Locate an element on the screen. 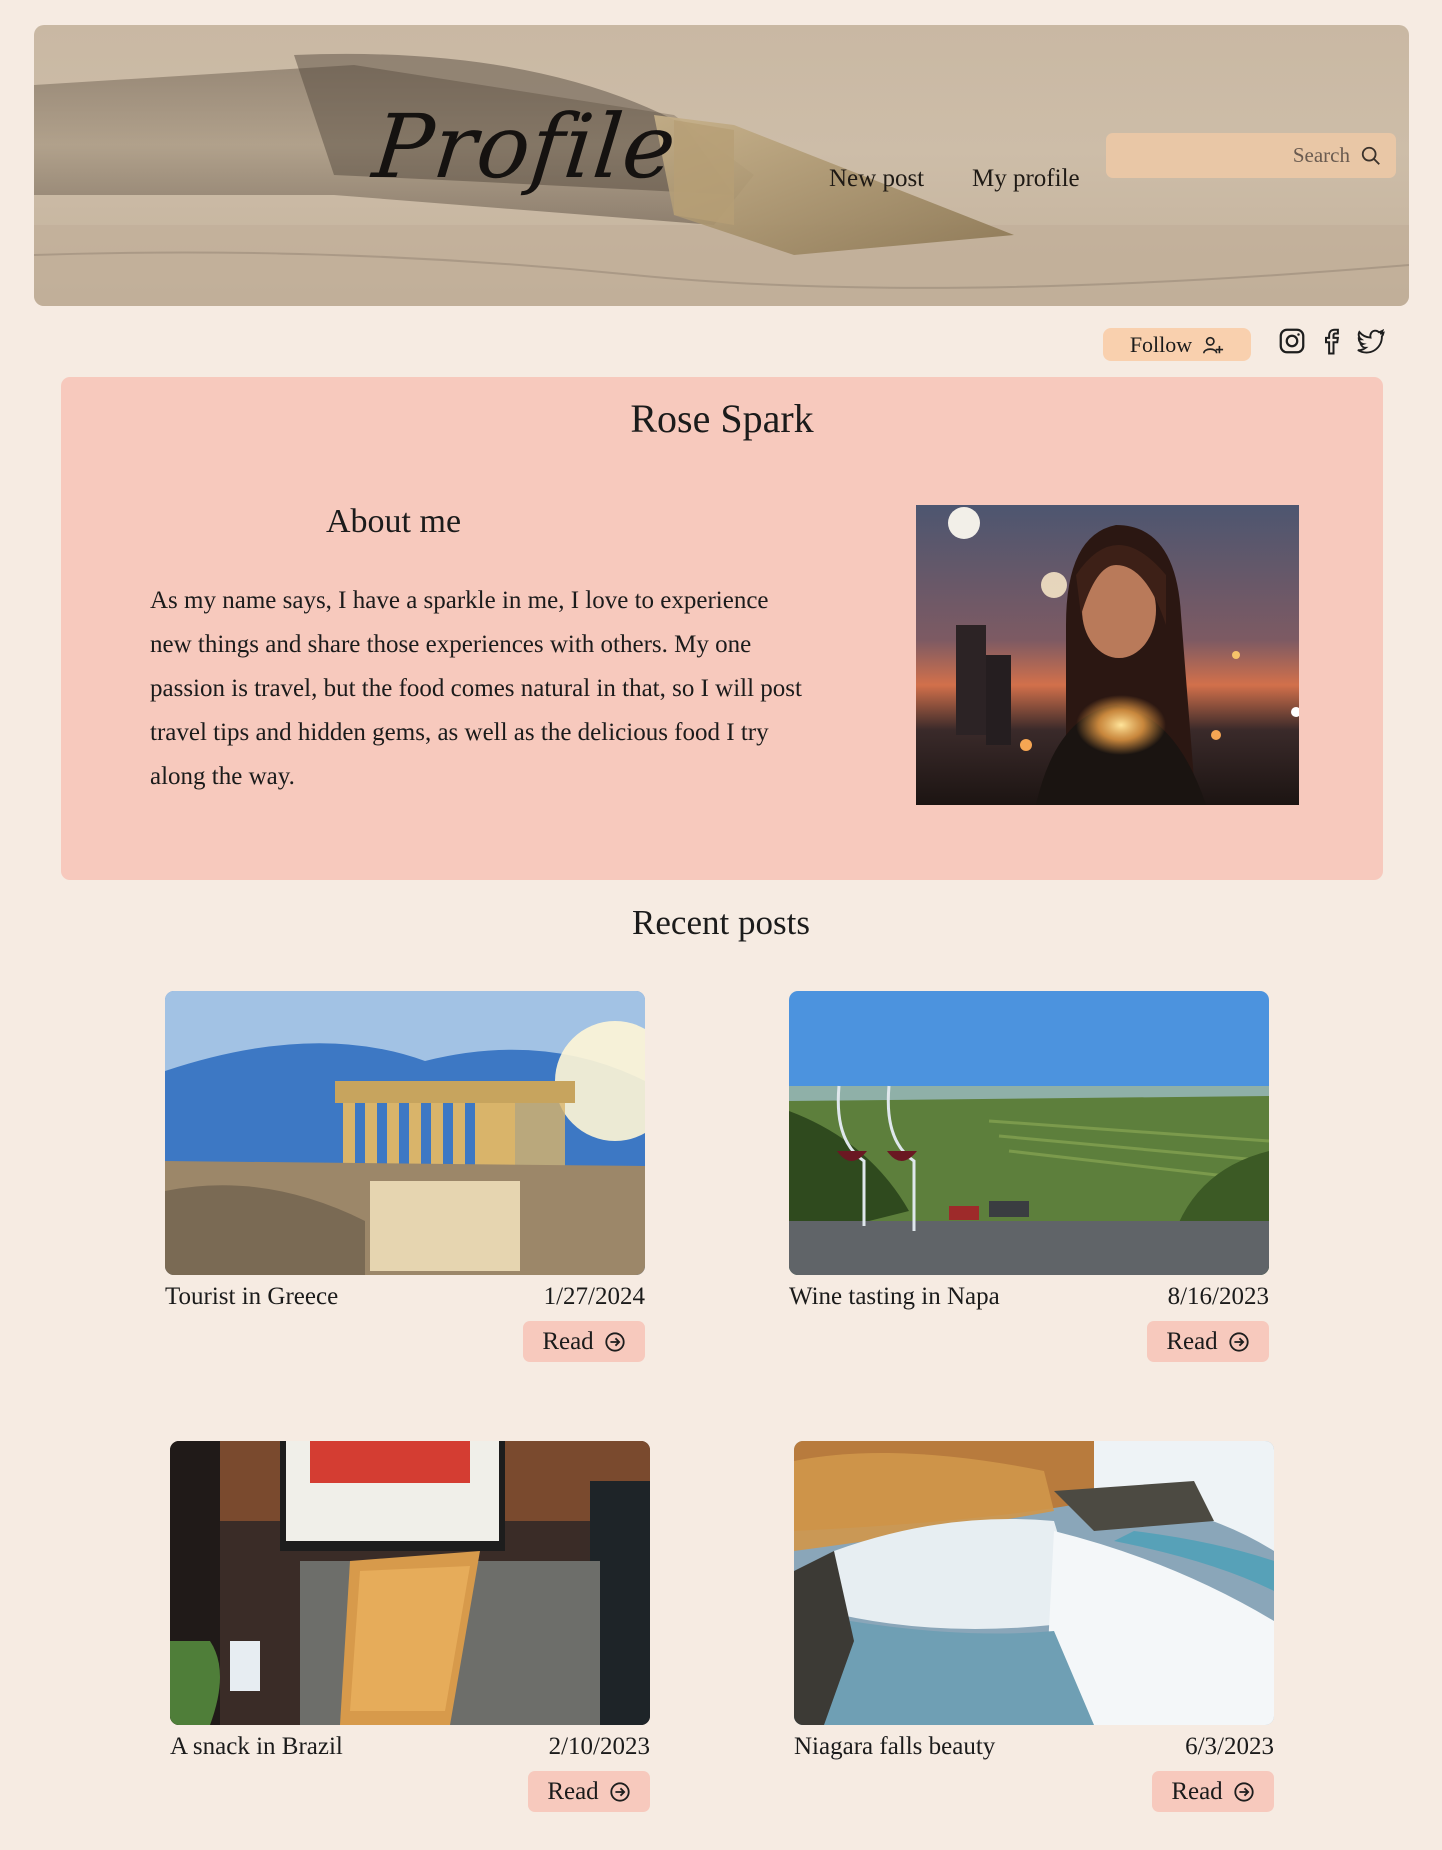 This screenshot has width=1442, height=1850. nav-new-post: New post is located at coordinates (876, 179).